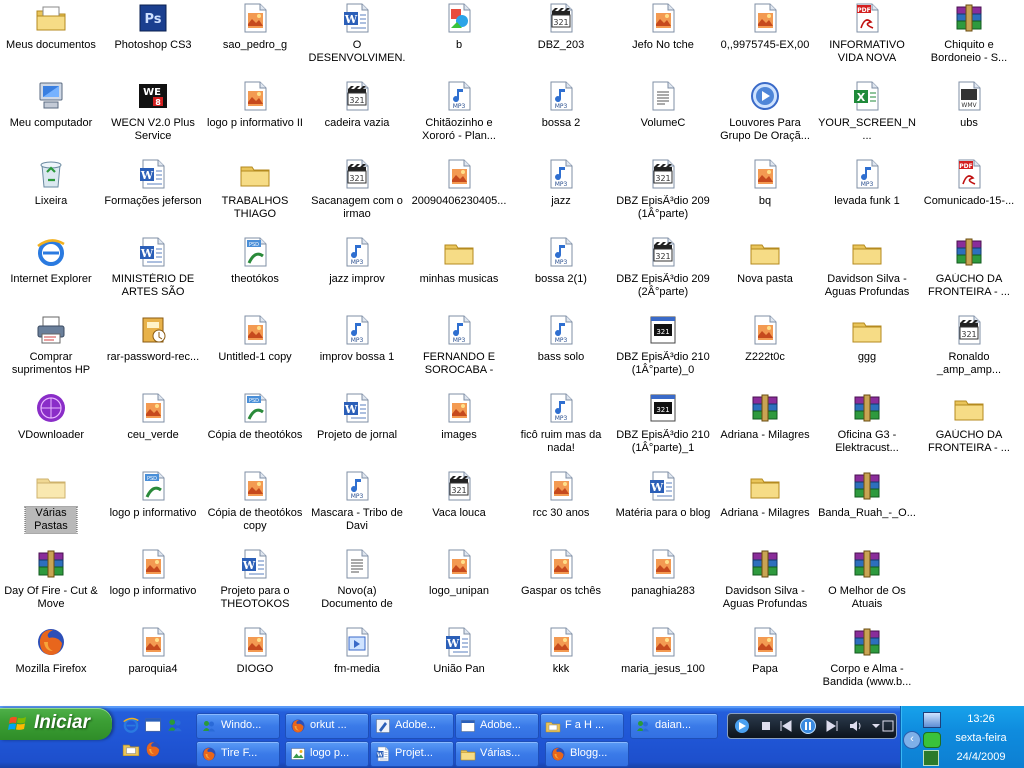  I want to click on security-icon, so click(931, 758).